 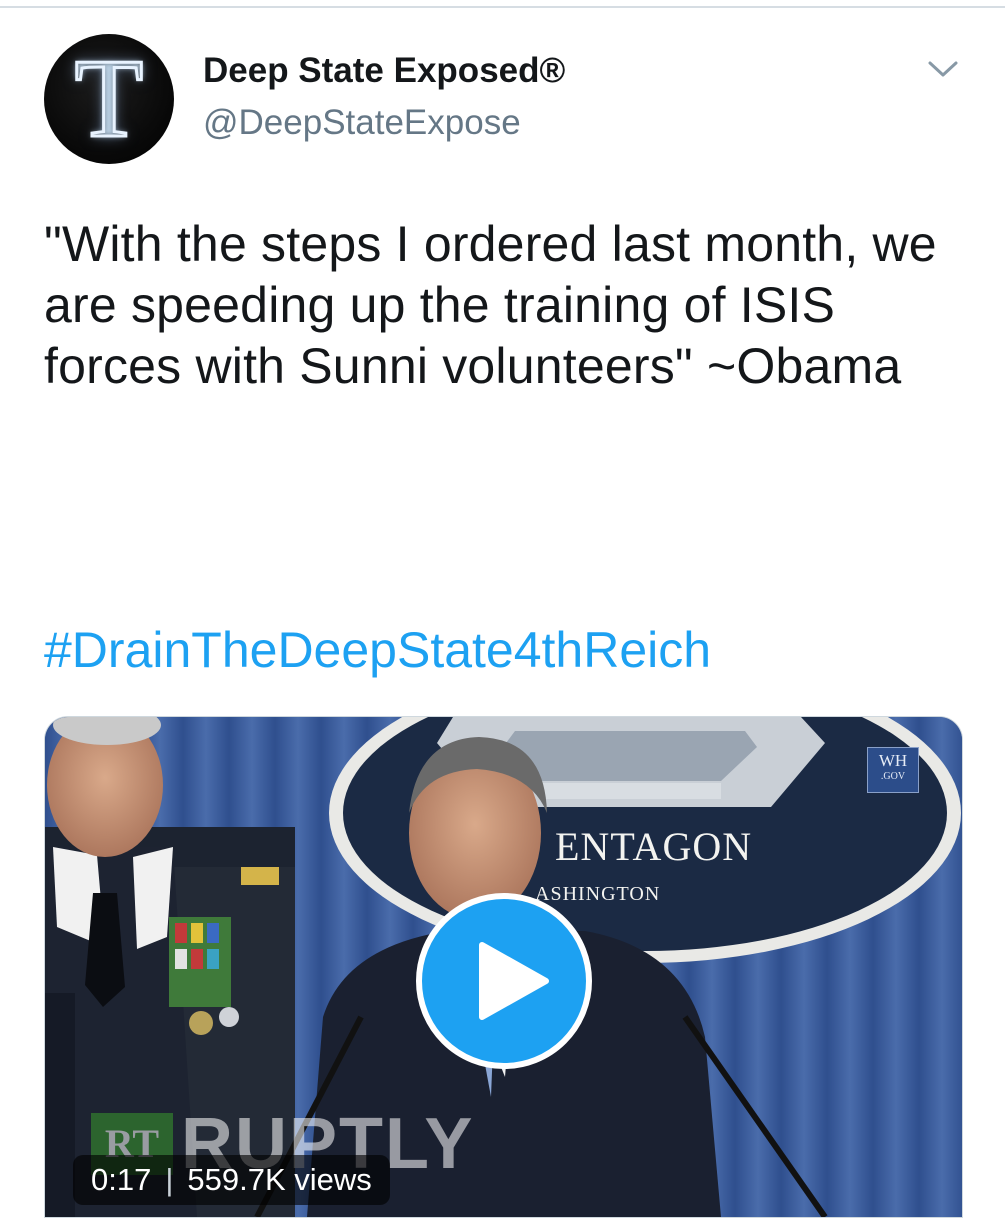 What do you see at coordinates (121, 1179) in the screenshot?
I see `video-duration: 0:17` at bounding box center [121, 1179].